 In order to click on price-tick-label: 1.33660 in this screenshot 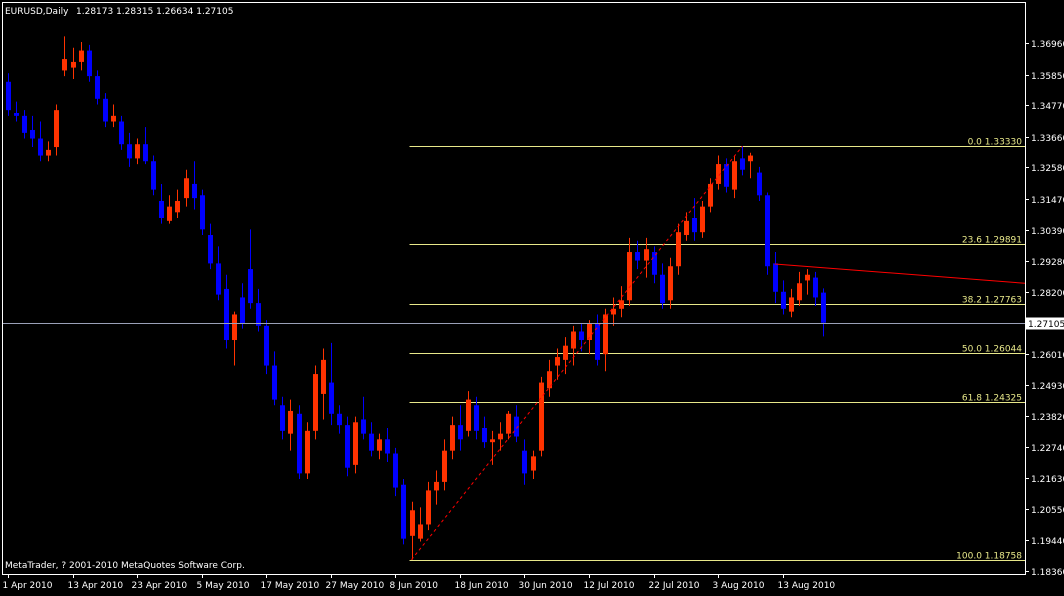, I will do `click(1047, 139)`.